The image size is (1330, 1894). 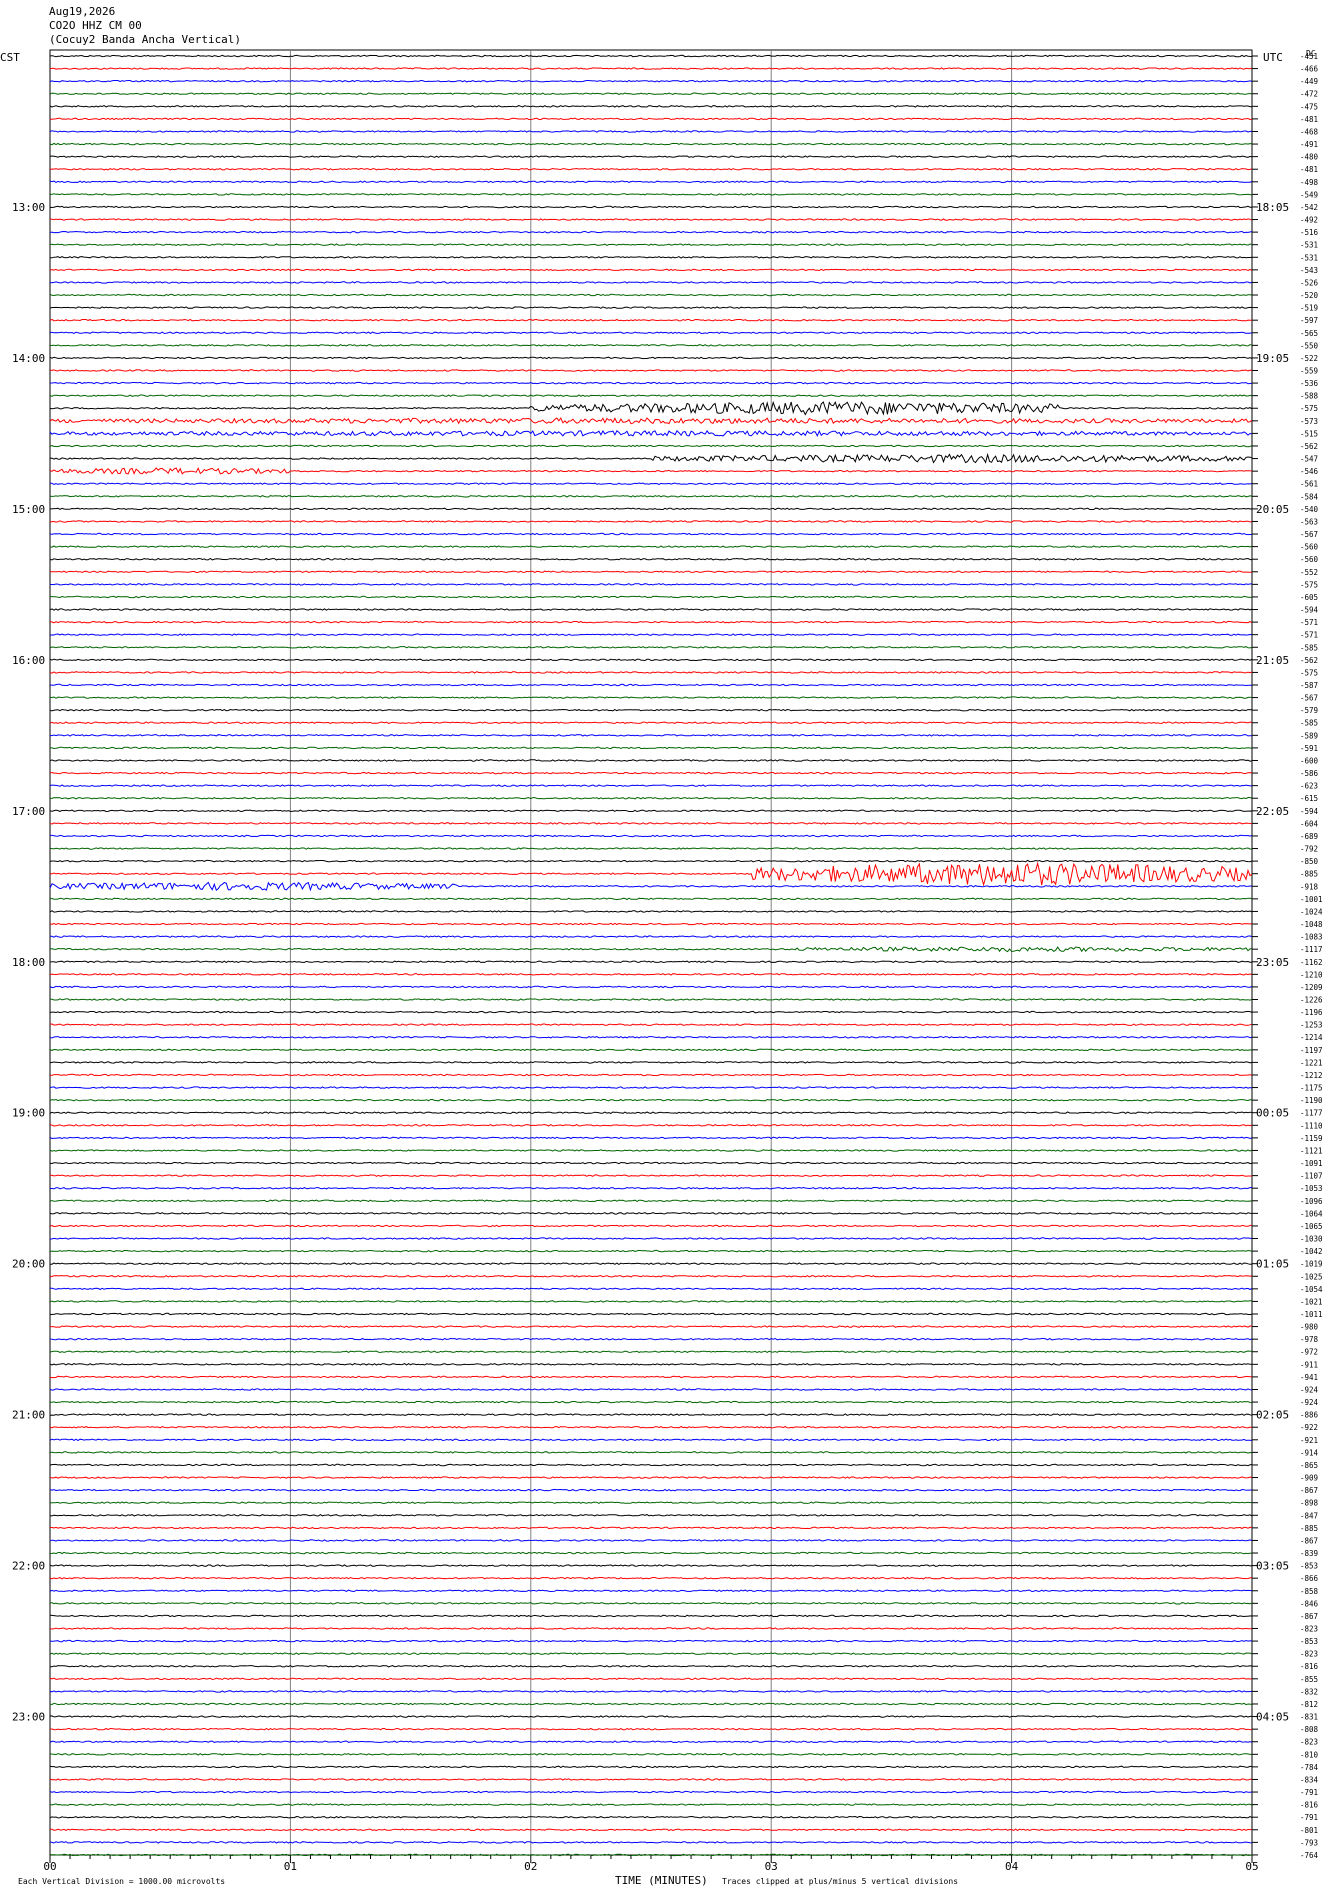 What do you see at coordinates (1272, 1566) in the screenshot?
I see `utc-hour-label: 03:05` at bounding box center [1272, 1566].